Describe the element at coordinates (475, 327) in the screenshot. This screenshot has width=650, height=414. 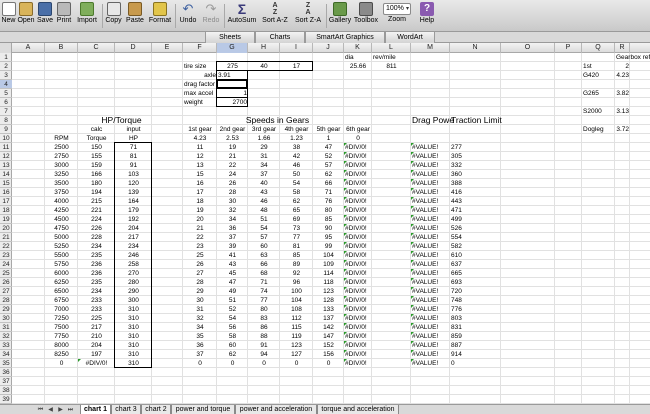
I see `traction-limit-cell: 831` at that location.